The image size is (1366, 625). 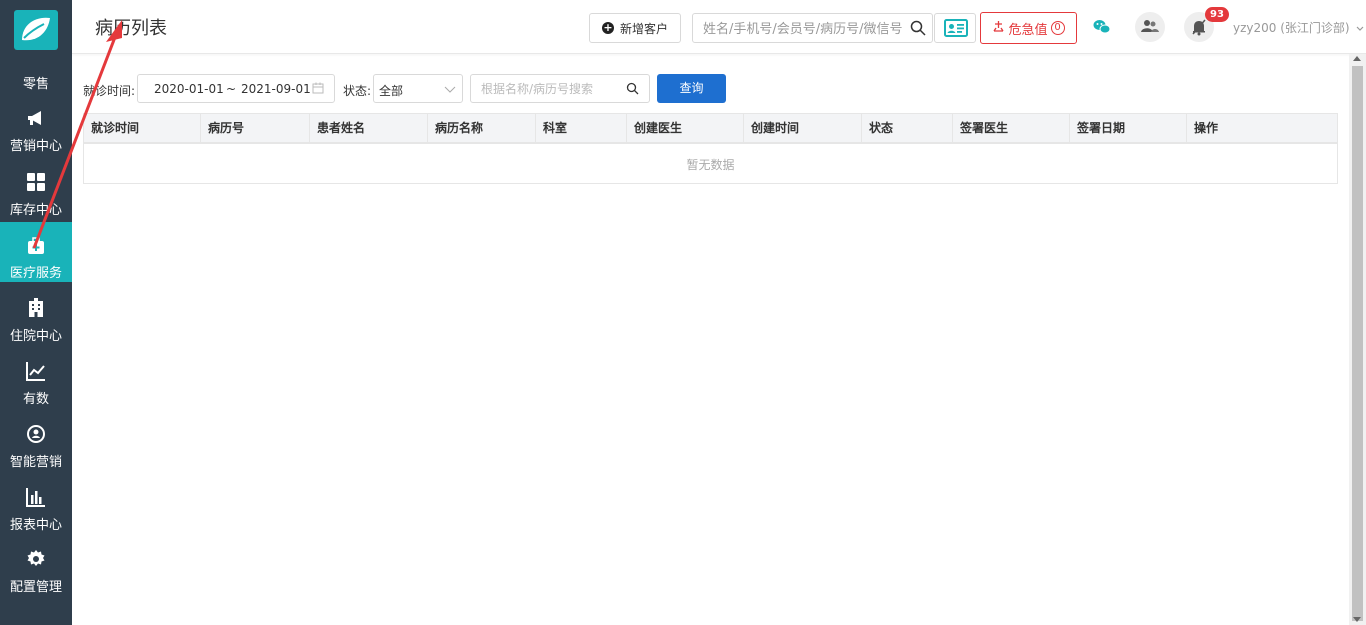 I want to click on group-users-icon, so click(x=1150, y=27).